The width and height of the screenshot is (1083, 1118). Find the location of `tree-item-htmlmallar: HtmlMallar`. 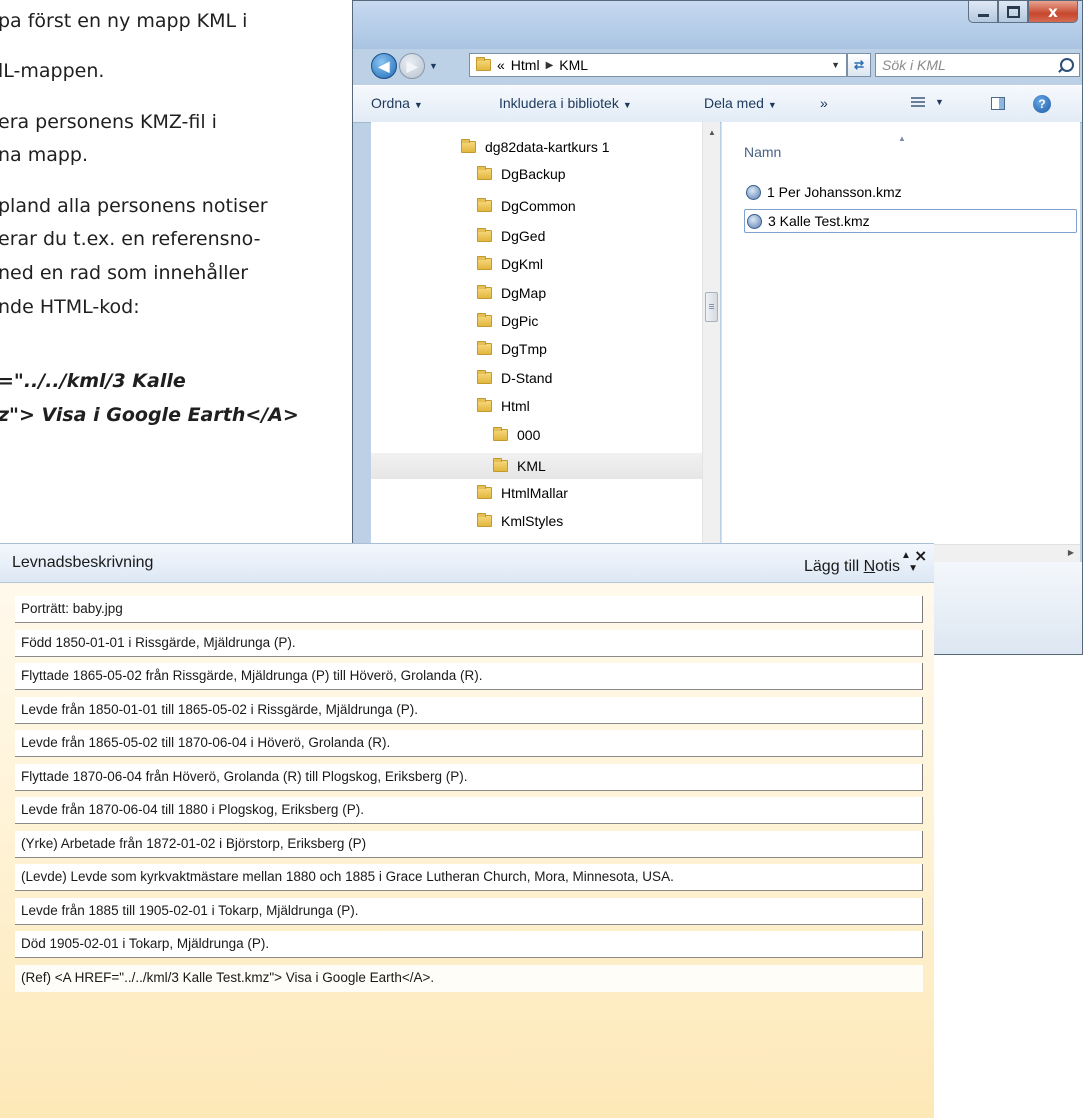

tree-item-htmlmallar: HtmlMallar is located at coordinates (522, 493).